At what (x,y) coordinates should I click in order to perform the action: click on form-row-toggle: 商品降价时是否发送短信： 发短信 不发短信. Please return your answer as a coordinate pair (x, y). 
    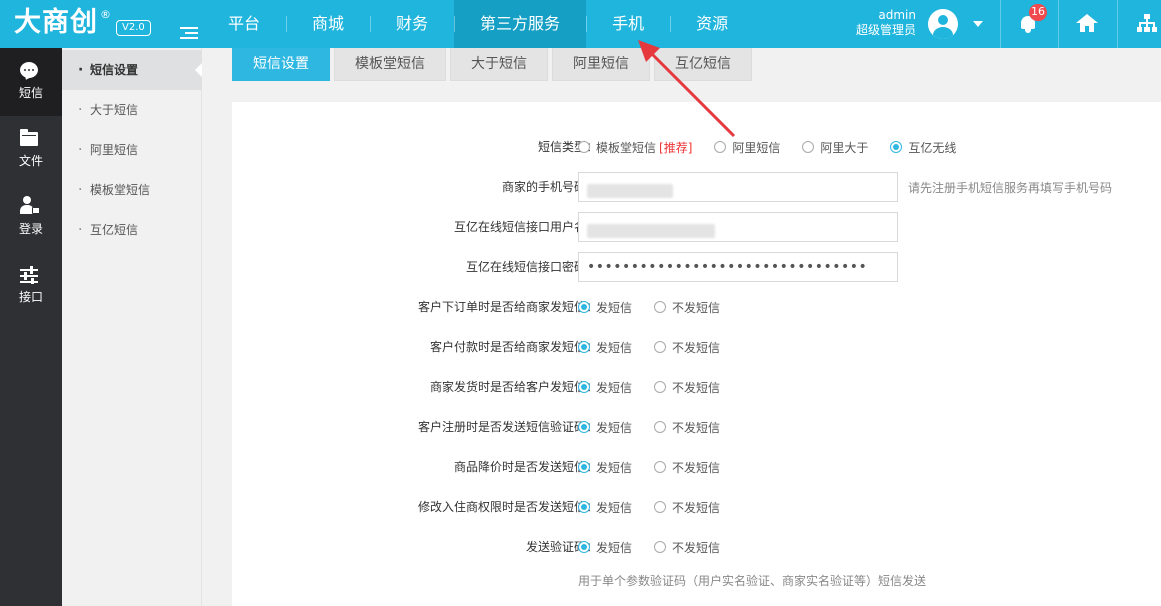
    Looking at the image, I should click on (696, 467).